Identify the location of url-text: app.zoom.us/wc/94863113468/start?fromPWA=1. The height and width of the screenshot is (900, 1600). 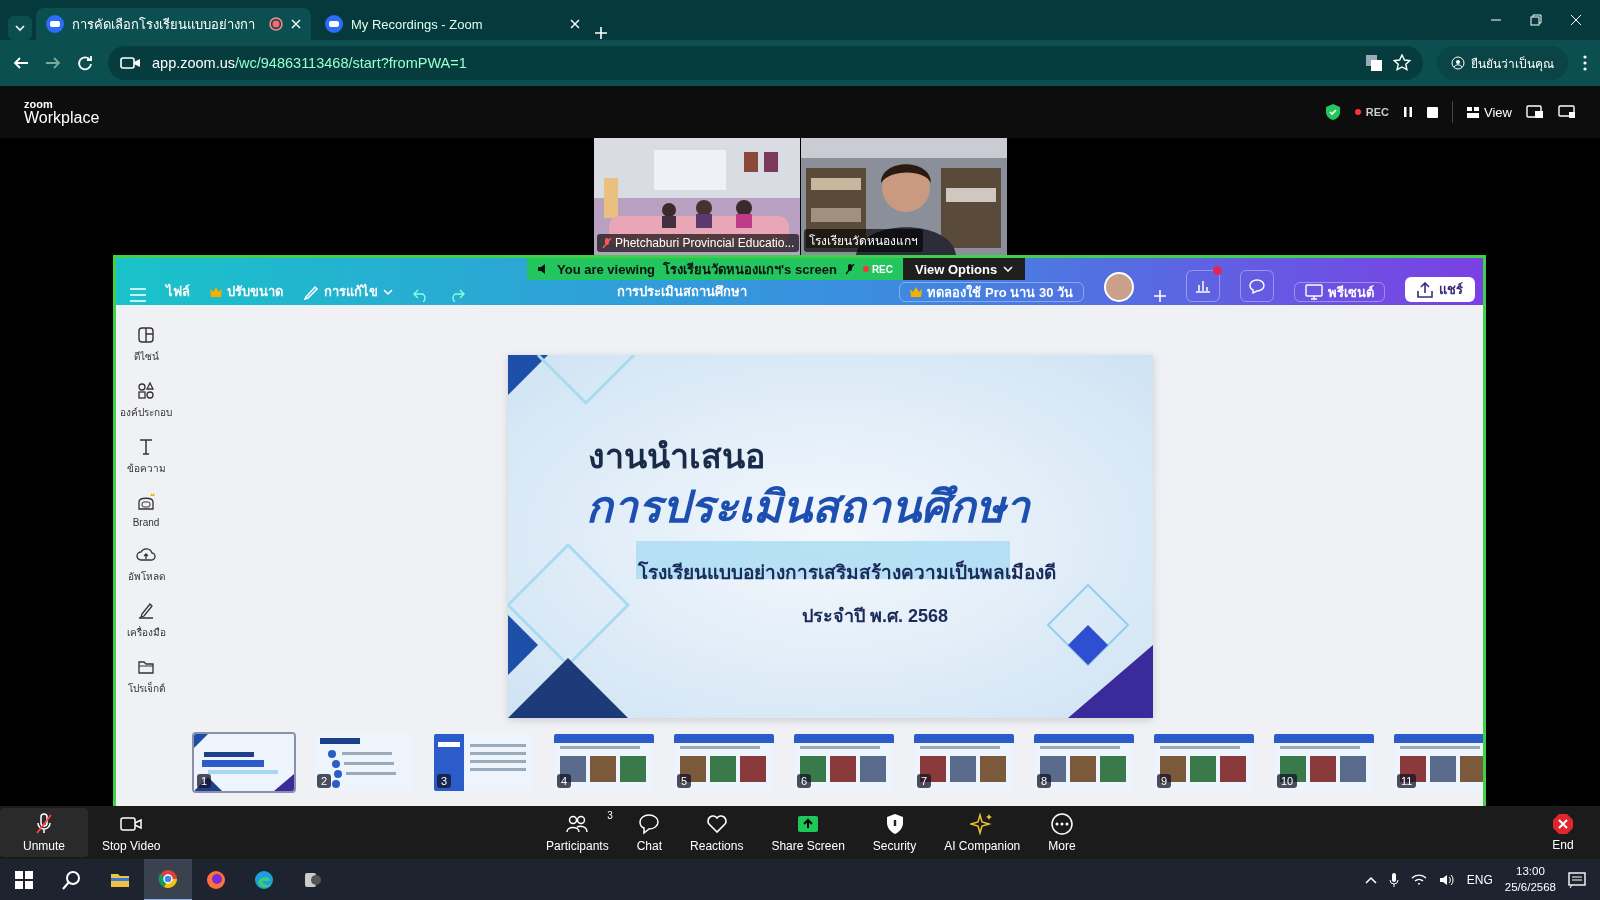
(309, 63).